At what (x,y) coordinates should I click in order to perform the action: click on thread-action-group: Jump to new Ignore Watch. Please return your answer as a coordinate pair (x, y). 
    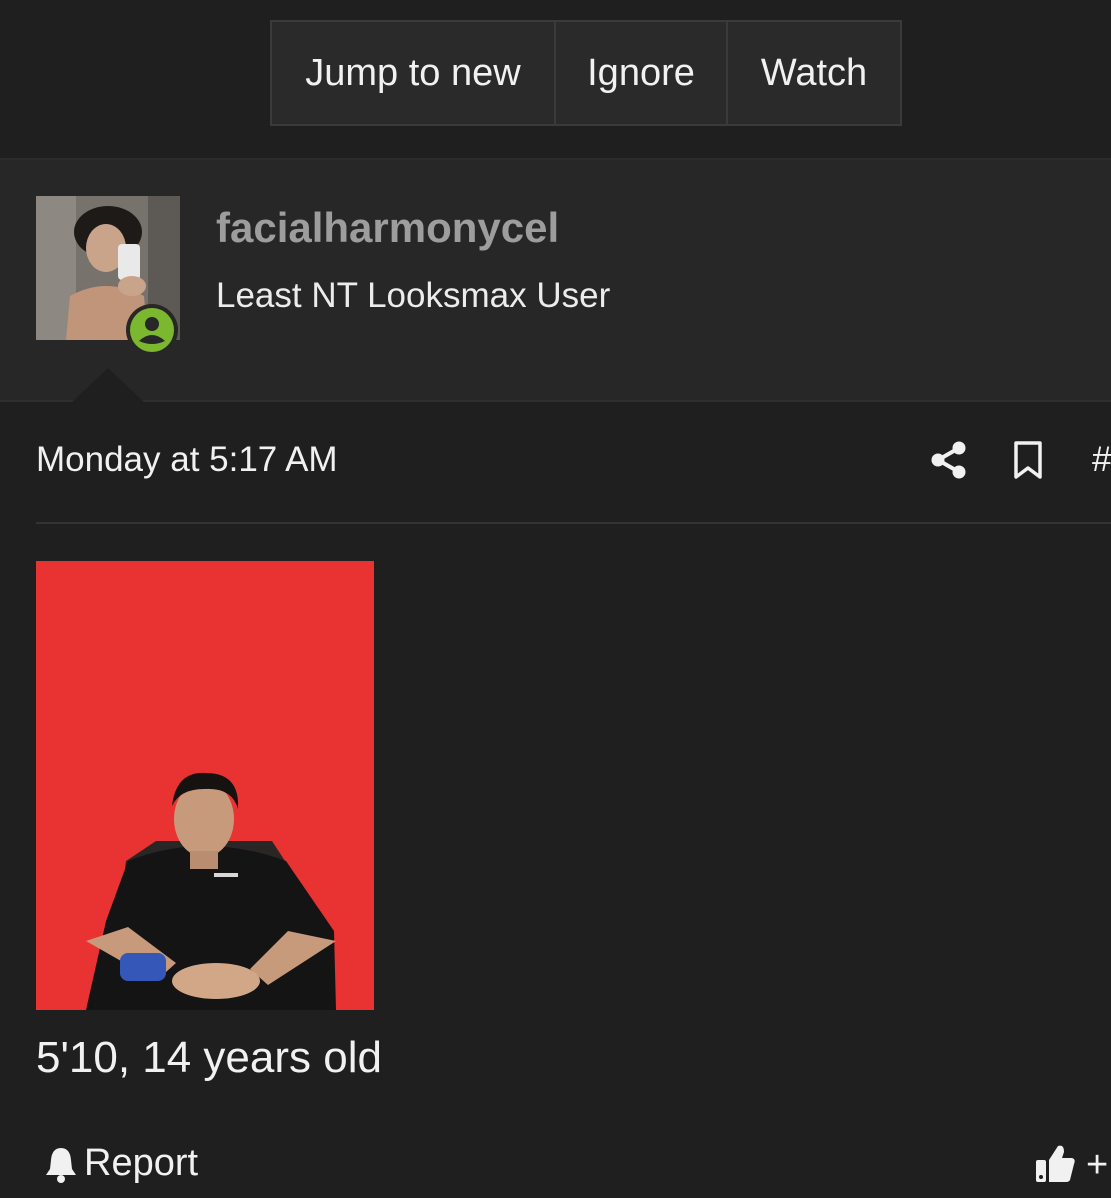
    Looking at the image, I should click on (586, 73).